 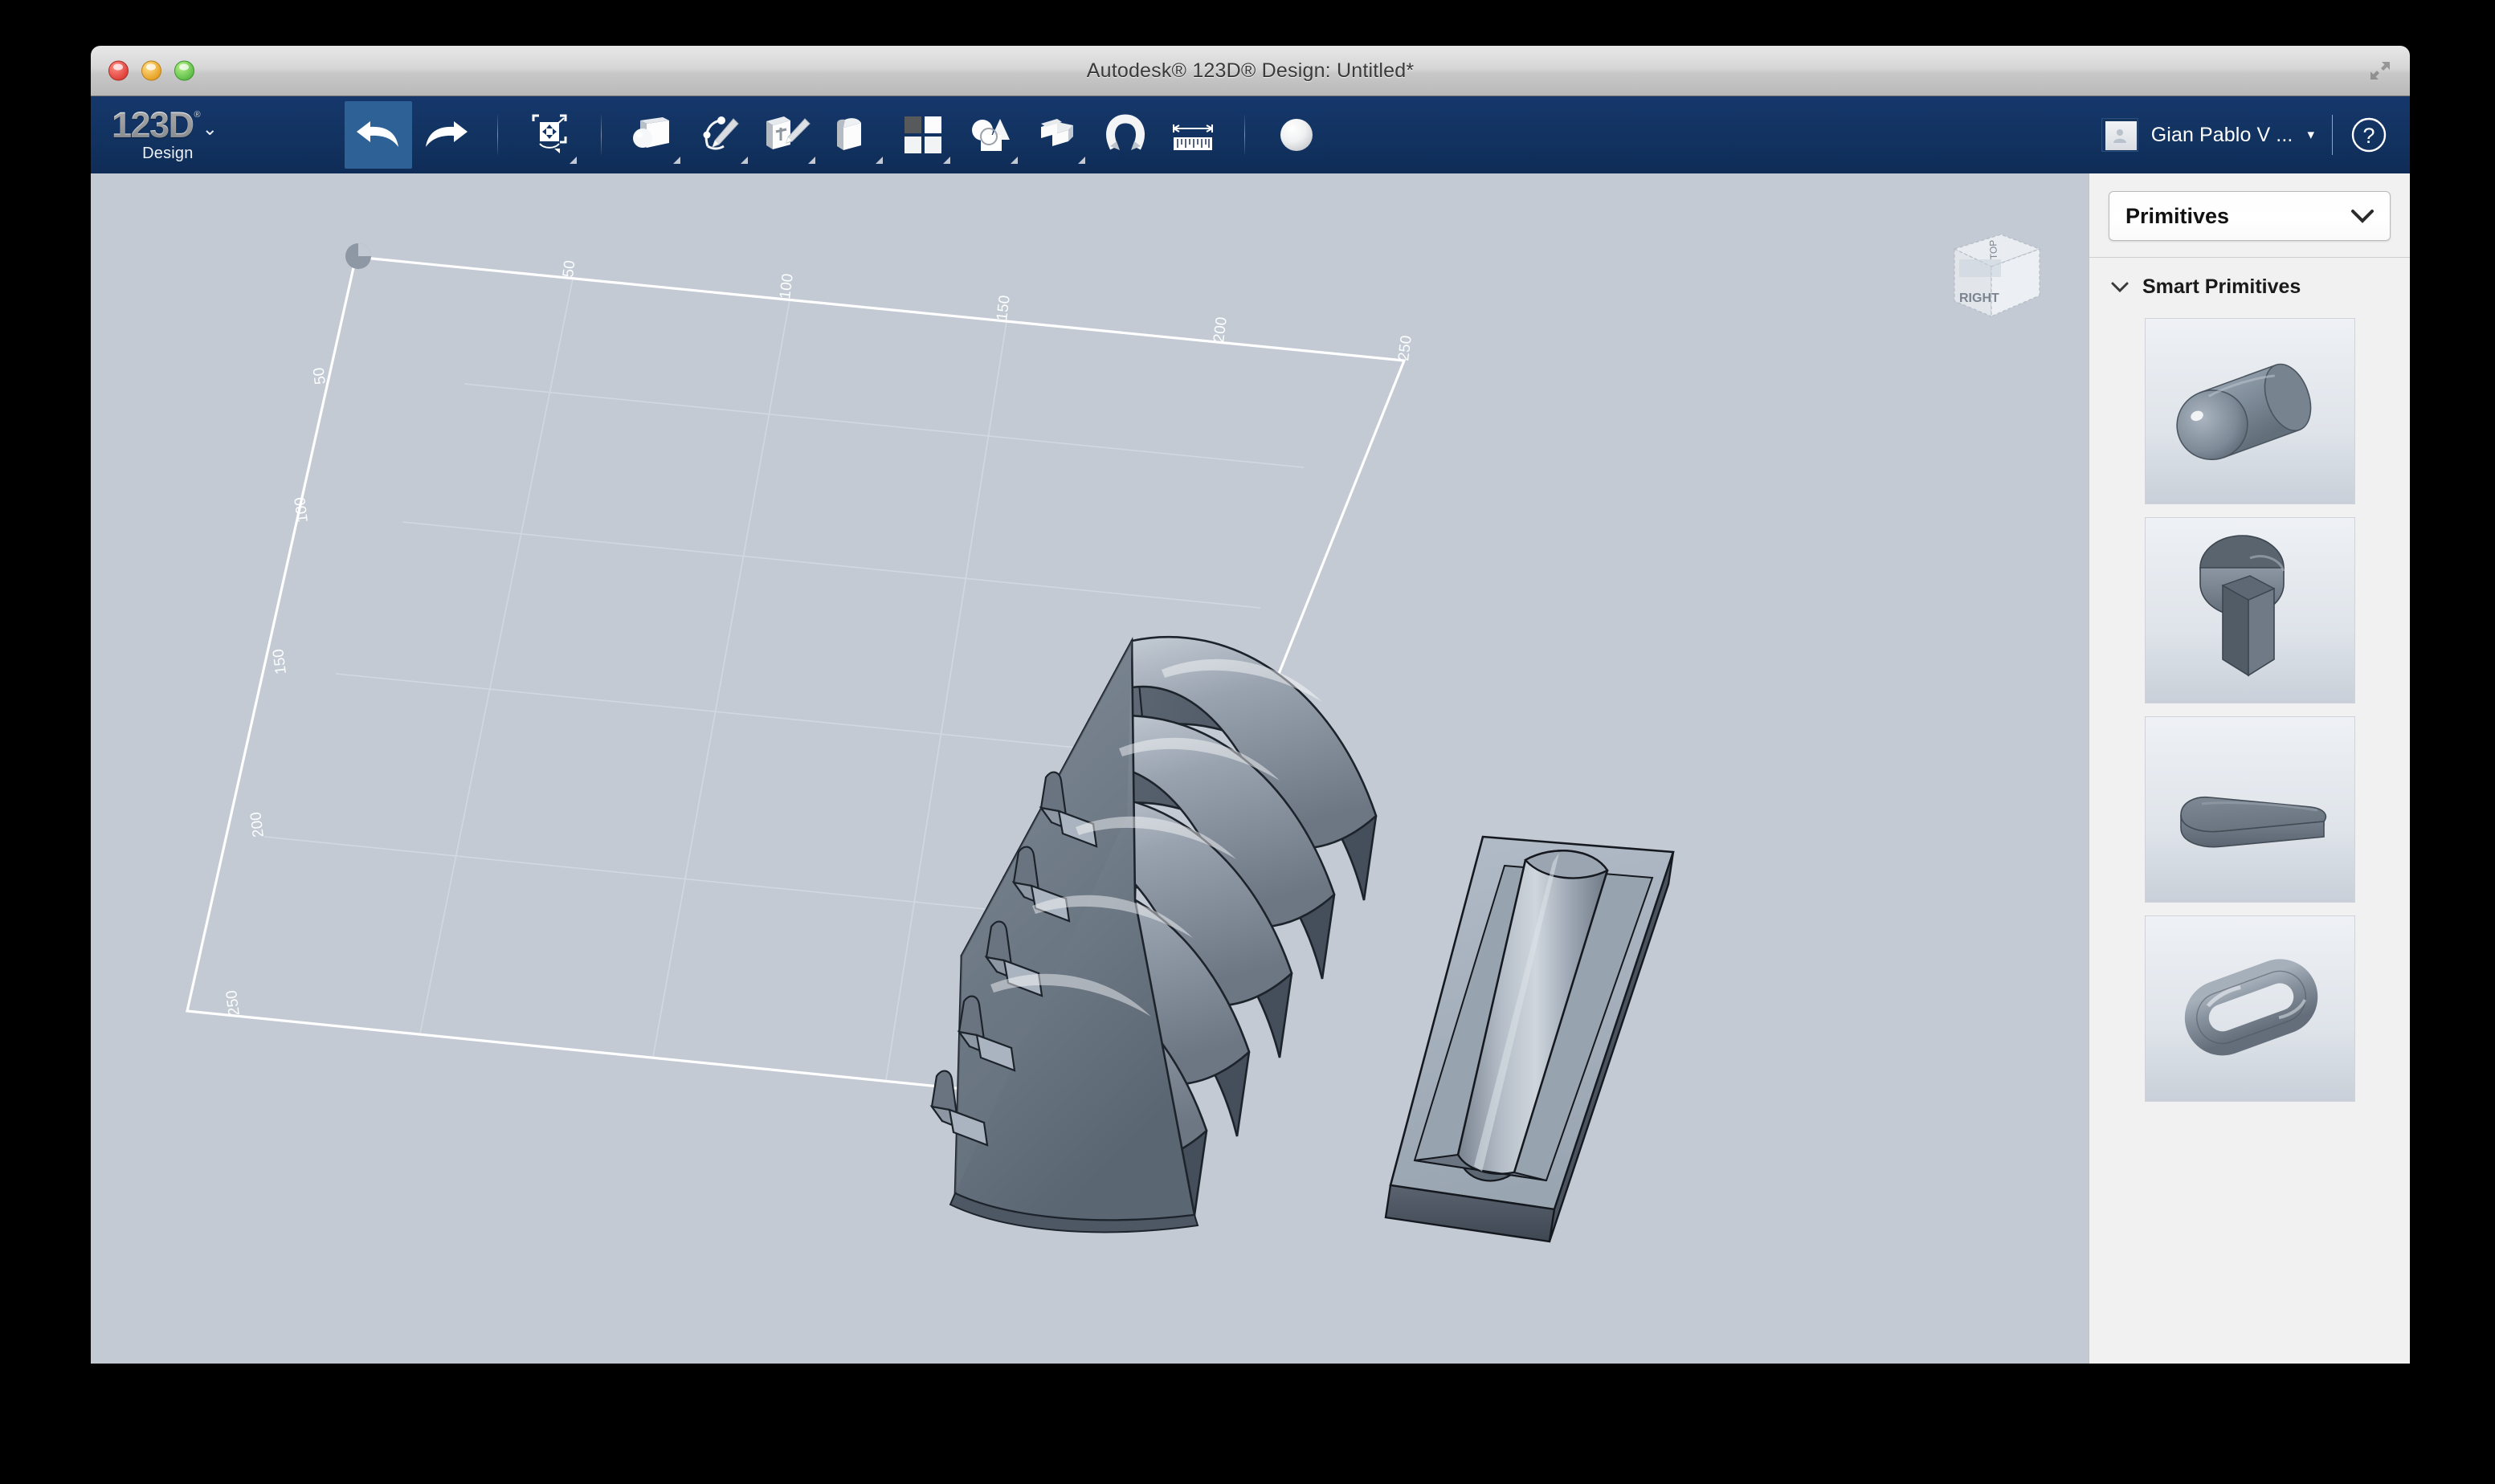 What do you see at coordinates (2253, 822) in the screenshot?
I see `rounded-bar-primitive-icon` at bounding box center [2253, 822].